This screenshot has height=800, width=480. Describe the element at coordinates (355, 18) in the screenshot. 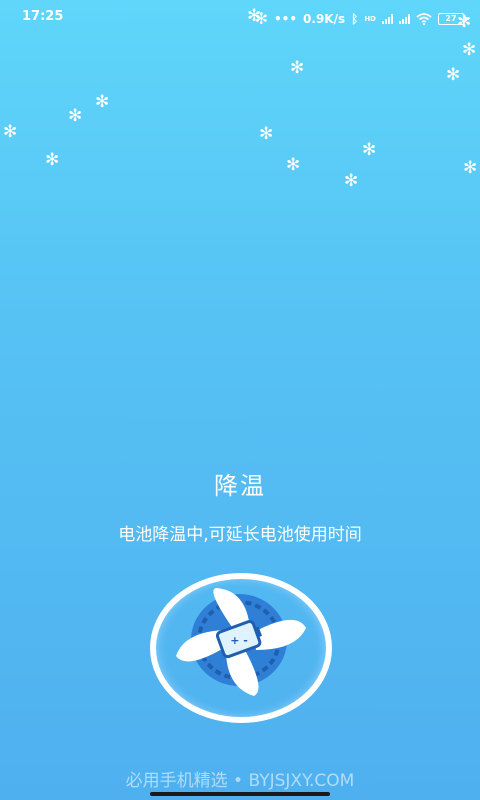

I see `bluetooth-icon: ᛒ` at that location.